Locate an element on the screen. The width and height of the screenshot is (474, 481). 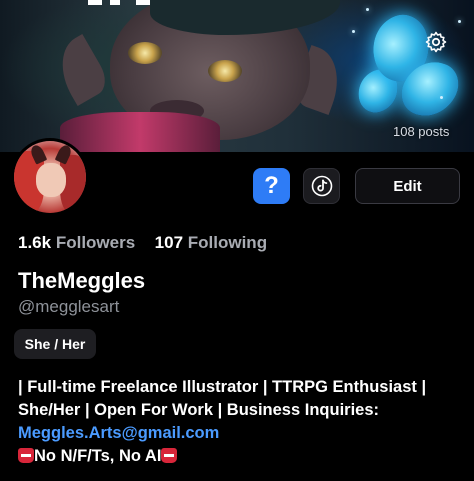
followers-link: 1.6k Followers is located at coordinates (79, 242).